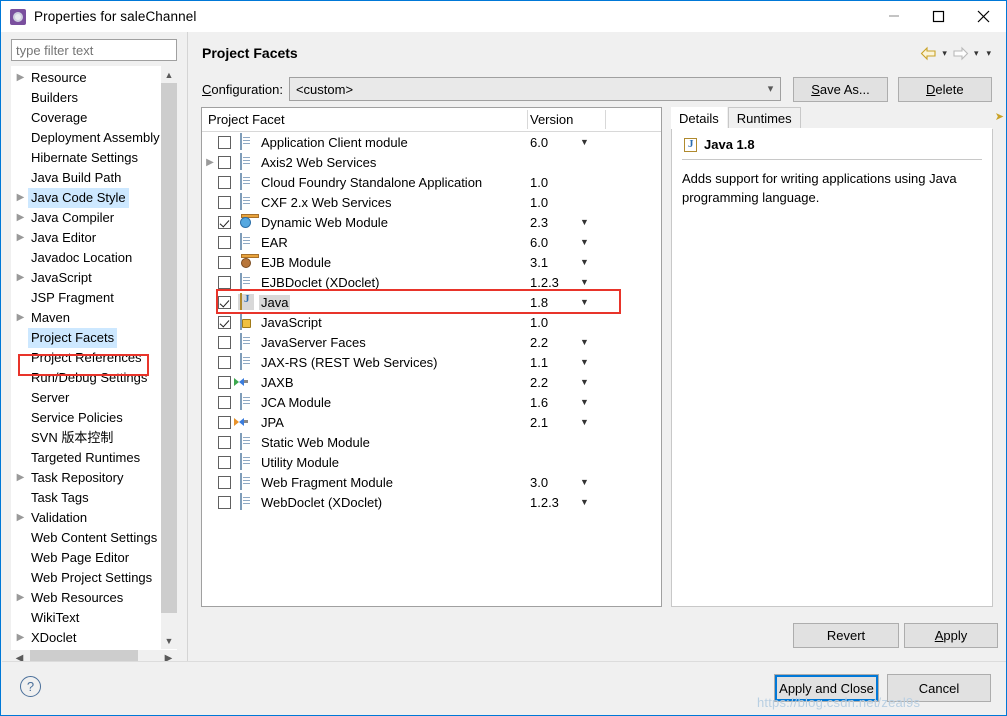  What do you see at coordinates (169, 74) in the screenshot?
I see `chevron-up-icon: ▲` at bounding box center [169, 74].